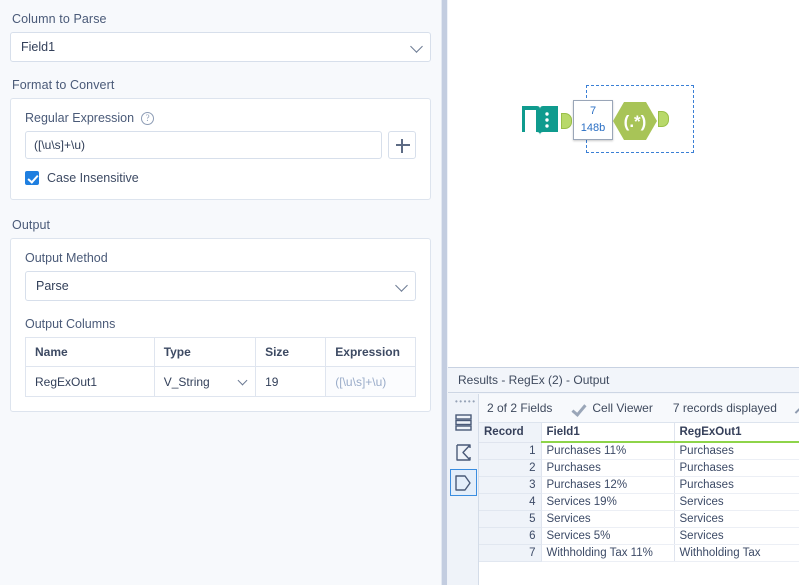 Image resolution: width=799 pixels, height=585 pixels. I want to click on regex-input-row: ([\u\s]+\u), so click(220, 145).